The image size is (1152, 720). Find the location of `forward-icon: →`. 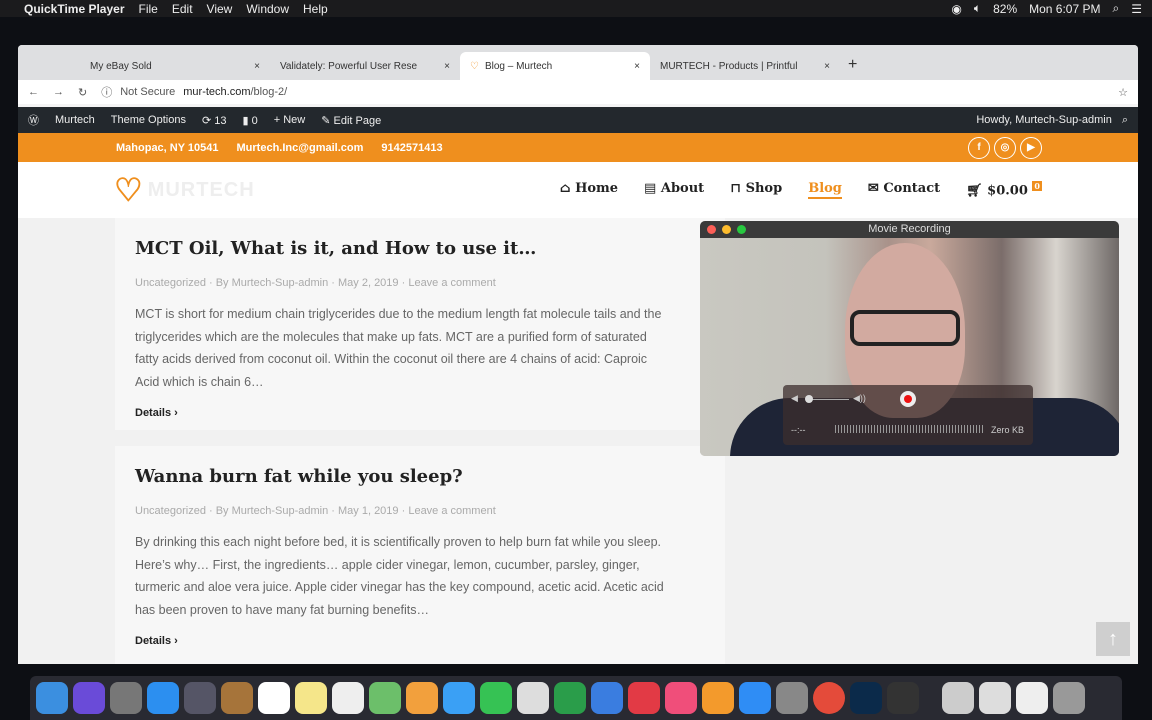

forward-icon: → is located at coordinates (58, 92).